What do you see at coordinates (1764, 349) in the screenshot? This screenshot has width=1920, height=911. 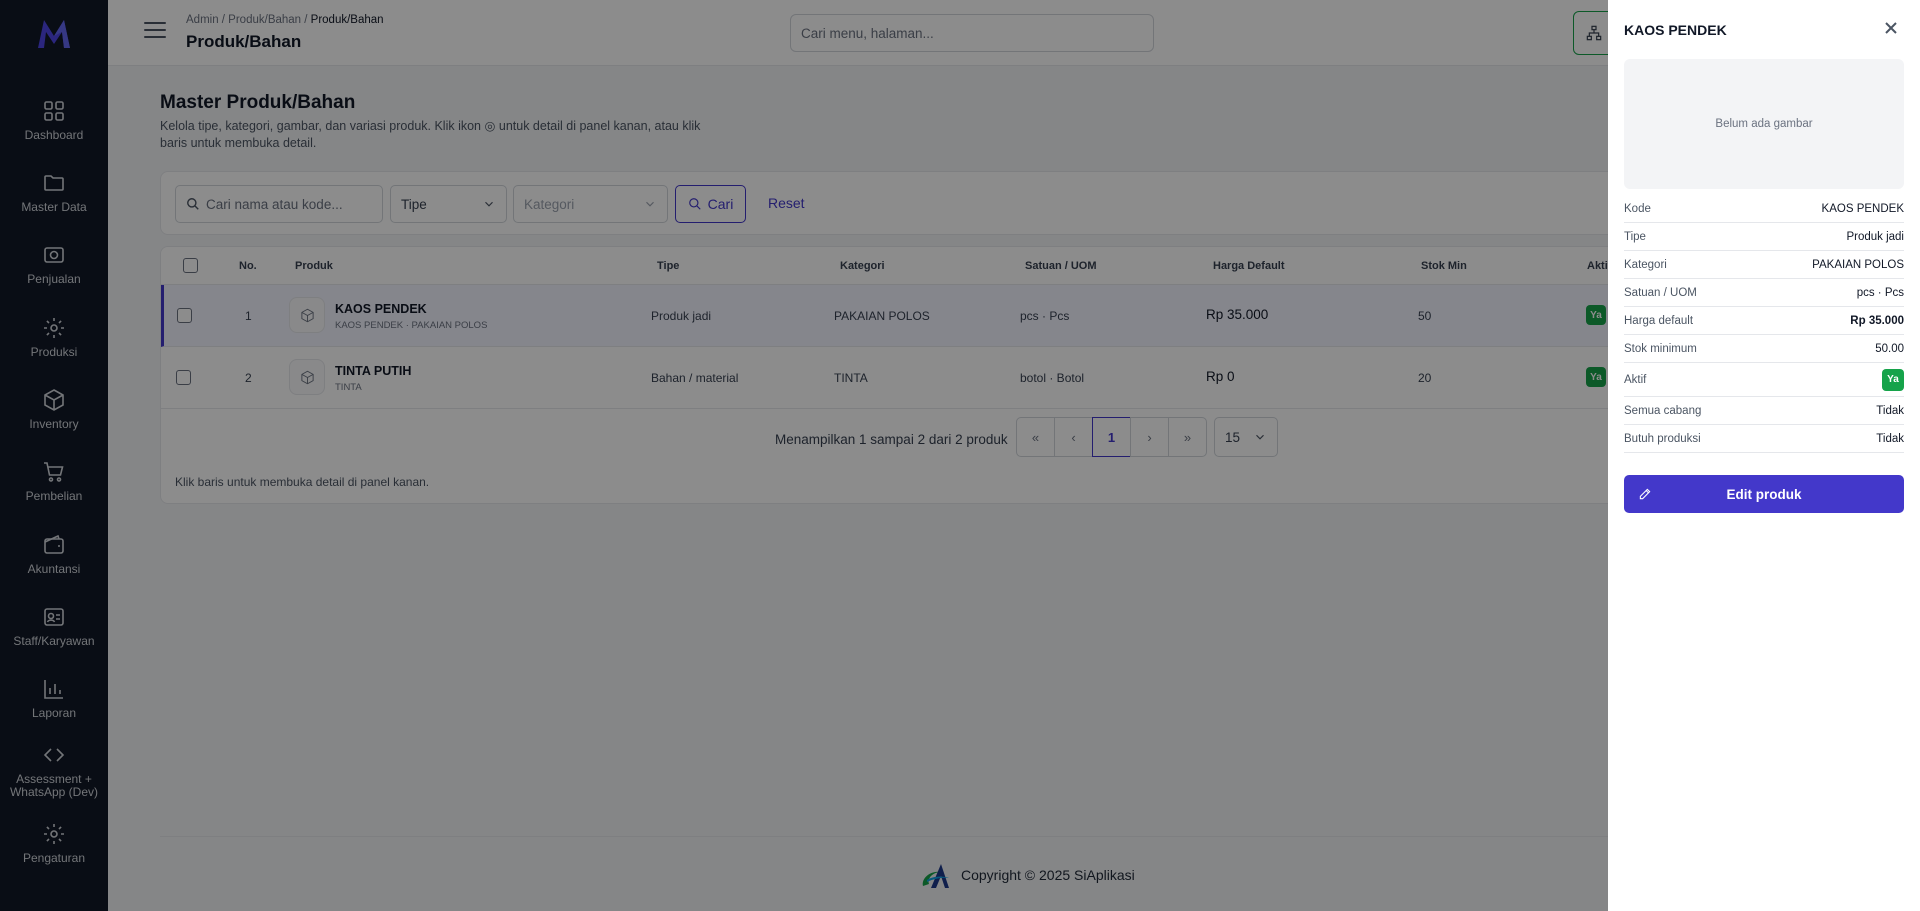 I see `detail-row-stok: Stok minimum 50.00` at bounding box center [1764, 349].